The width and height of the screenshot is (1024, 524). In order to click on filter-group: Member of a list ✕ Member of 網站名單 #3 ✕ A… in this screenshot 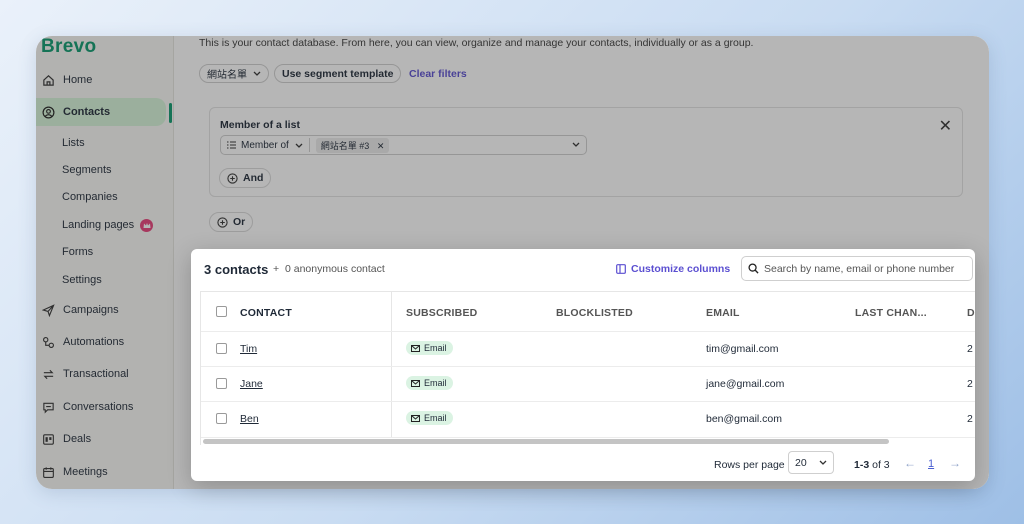, I will do `click(586, 152)`.